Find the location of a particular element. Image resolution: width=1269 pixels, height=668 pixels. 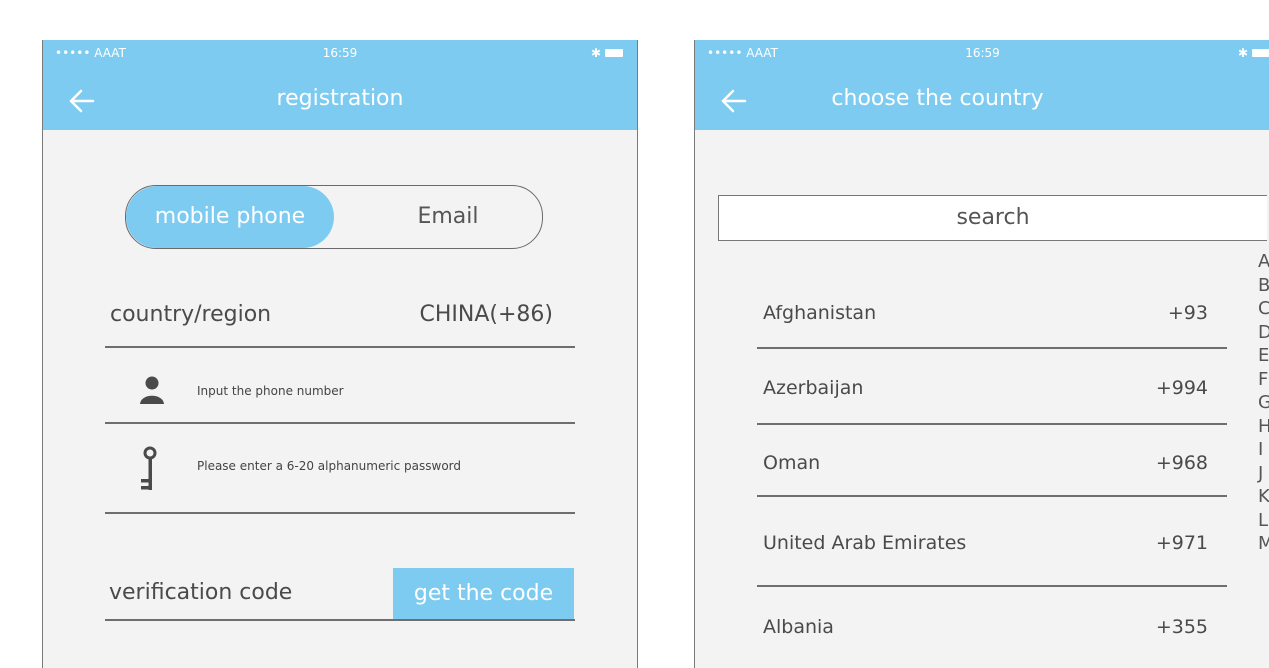

index-letter: I is located at coordinates (1263, 450).